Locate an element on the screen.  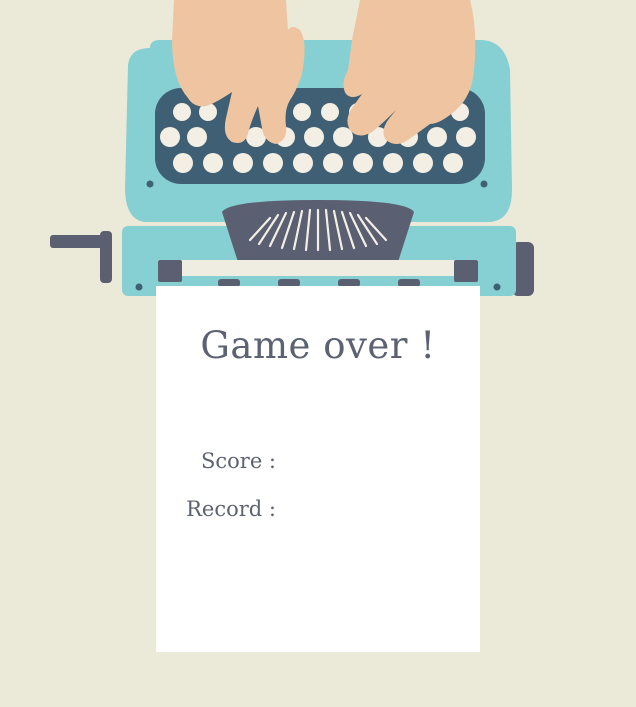
record-label: Record : is located at coordinates (231, 509).